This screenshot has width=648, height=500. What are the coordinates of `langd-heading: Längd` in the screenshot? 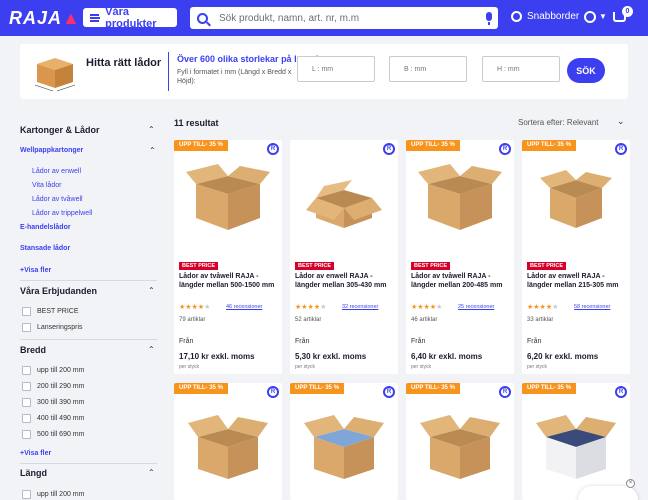 It's located at (33, 473).